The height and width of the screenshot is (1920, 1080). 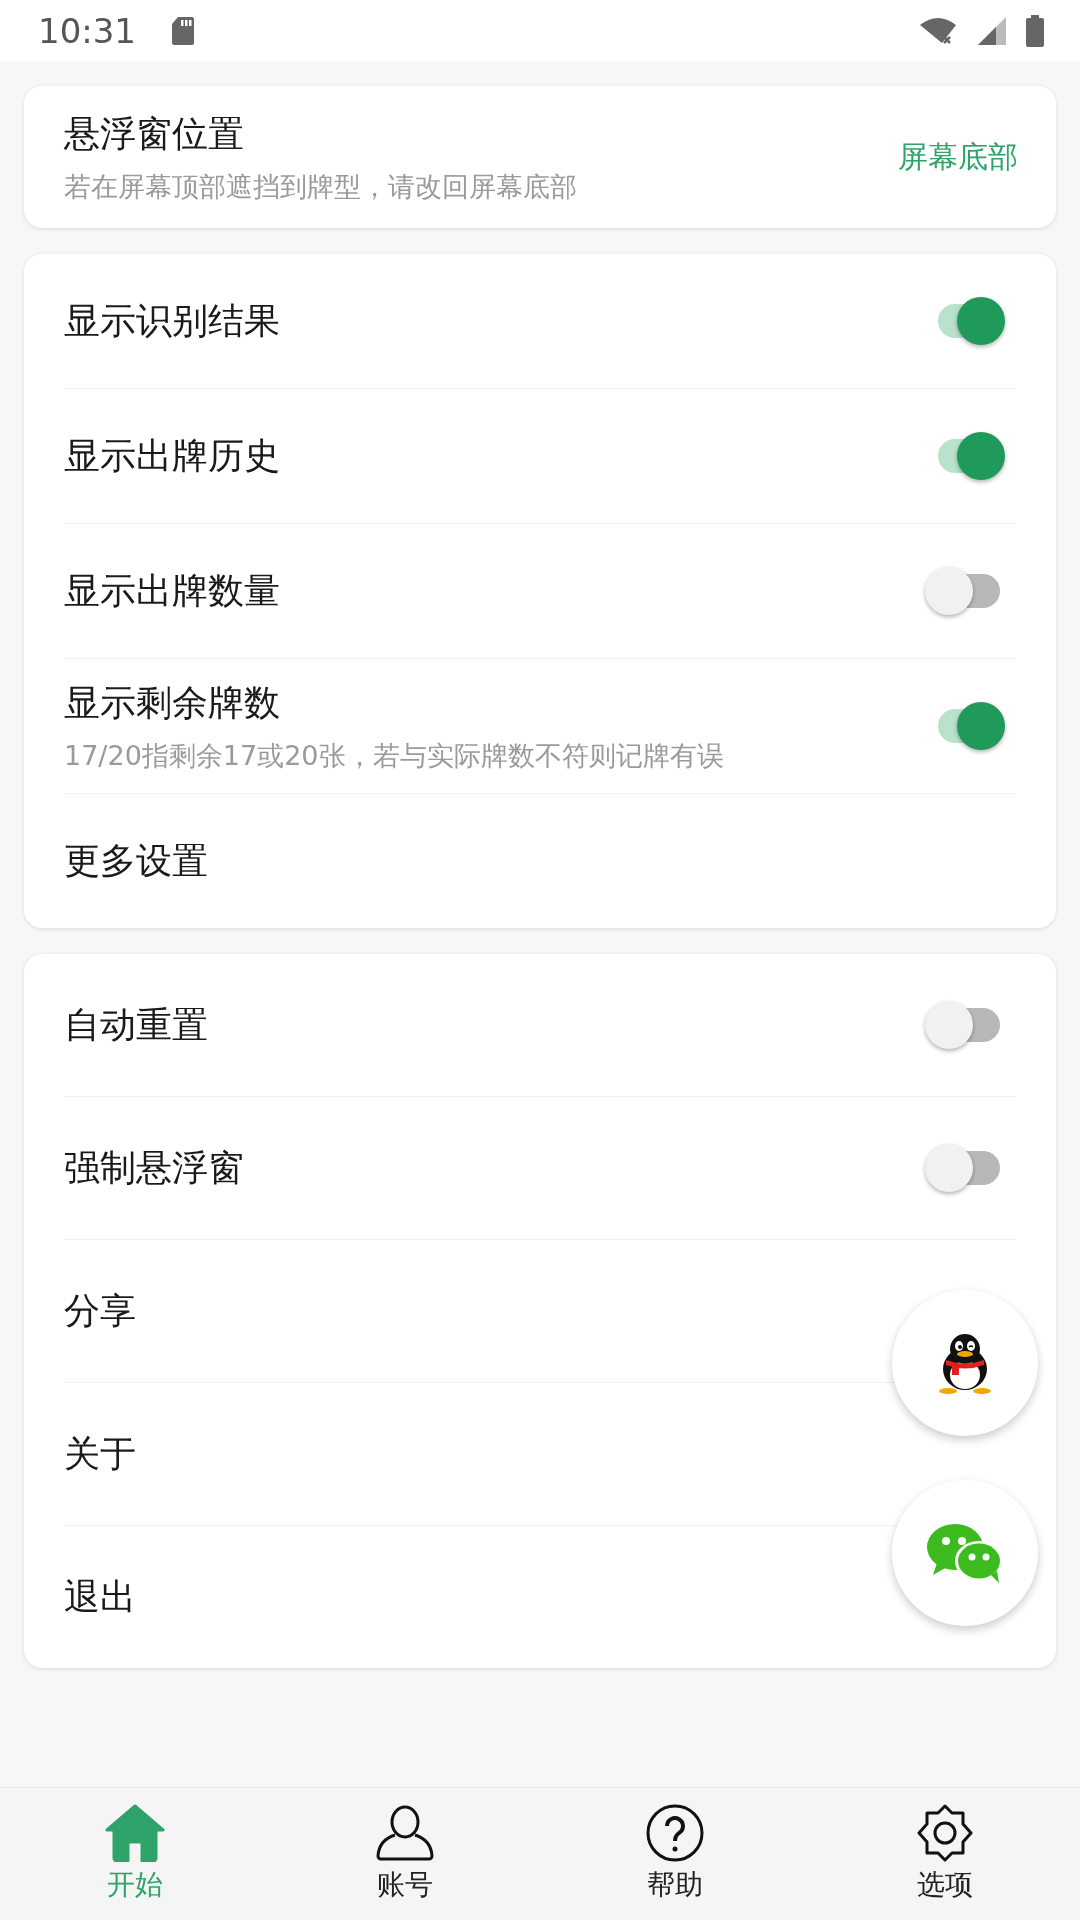 What do you see at coordinates (965, 1363) in the screenshot?
I see `penguin-icon` at bounding box center [965, 1363].